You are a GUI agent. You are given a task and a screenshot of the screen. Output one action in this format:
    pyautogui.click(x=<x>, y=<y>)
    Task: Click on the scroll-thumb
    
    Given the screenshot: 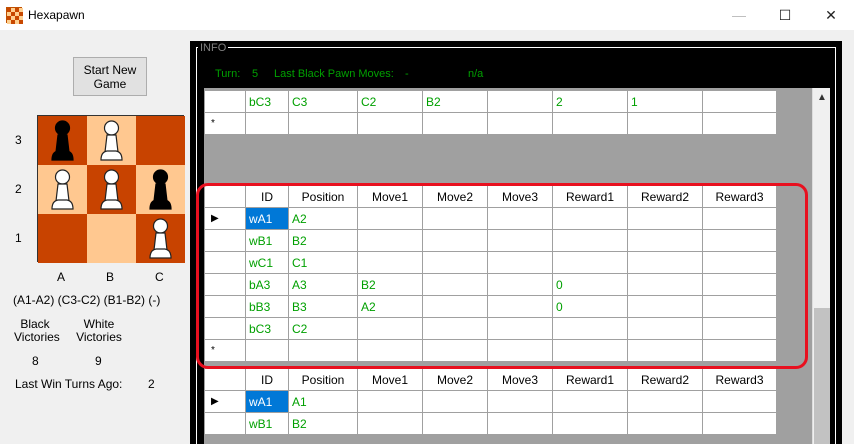 What is the action you would take?
    pyautogui.click(x=822, y=376)
    